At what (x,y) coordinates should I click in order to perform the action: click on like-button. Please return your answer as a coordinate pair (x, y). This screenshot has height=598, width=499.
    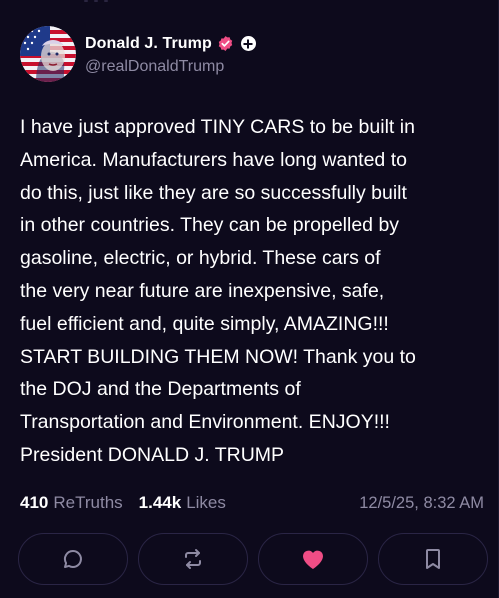
    Looking at the image, I should click on (313, 559).